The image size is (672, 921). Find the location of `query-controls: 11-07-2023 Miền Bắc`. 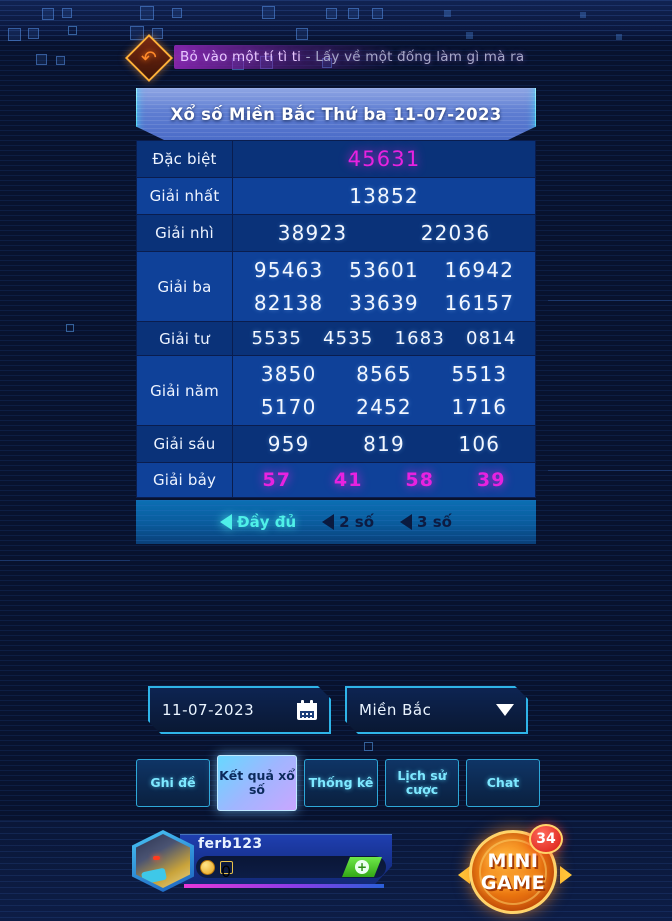

query-controls: 11-07-2023 Miền Bắc is located at coordinates (338, 710).